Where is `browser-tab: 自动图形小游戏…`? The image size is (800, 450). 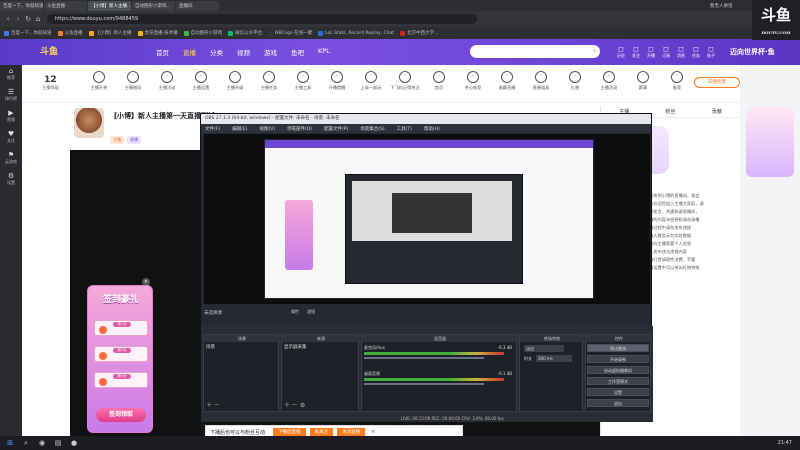 browser-tab: 自动图形小游戏… is located at coordinates (153, 6).